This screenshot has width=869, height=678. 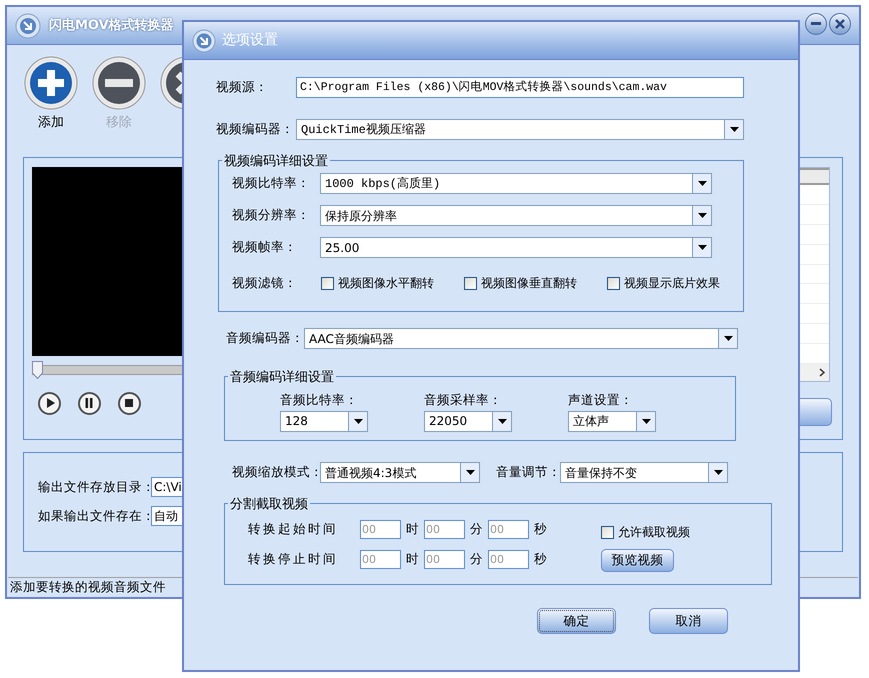 What do you see at coordinates (463, 400) in the screenshot?
I see `field-label: 音频采样率：` at bounding box center [463, 400].